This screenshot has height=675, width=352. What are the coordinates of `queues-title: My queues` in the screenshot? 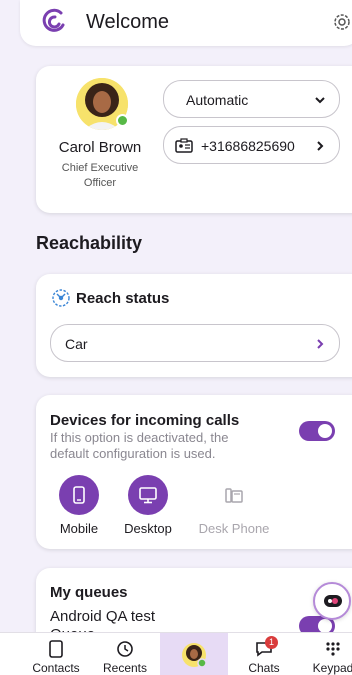 It's located at (89, 592).